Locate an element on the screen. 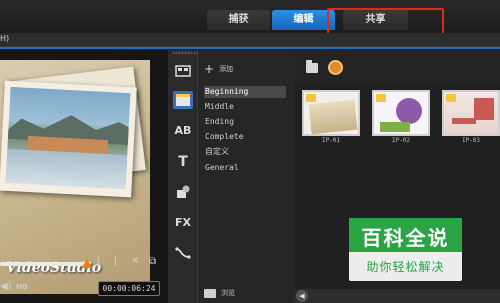 The width and height of the screenshot is (500, 303). browse-button: 浏览 is located at coordinates (219, 293).